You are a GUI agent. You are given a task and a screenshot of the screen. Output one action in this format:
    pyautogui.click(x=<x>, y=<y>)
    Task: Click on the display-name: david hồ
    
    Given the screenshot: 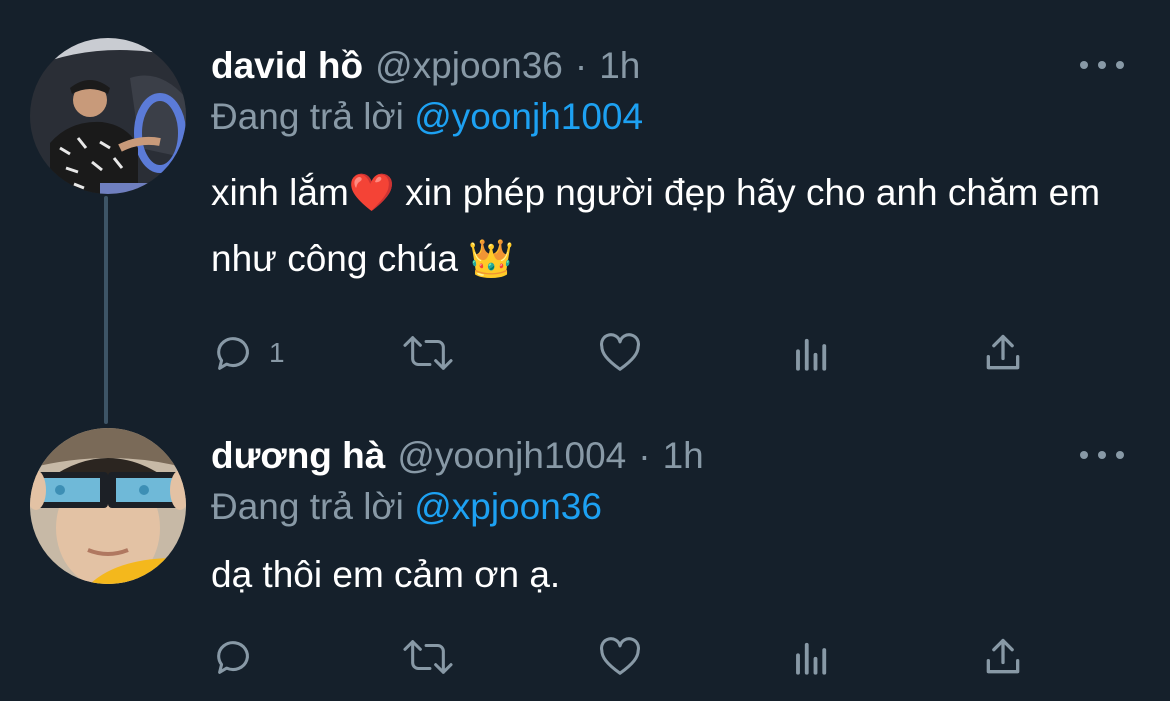 What is the action you would take?
    pyautogui.click(x=287, y=66)
    